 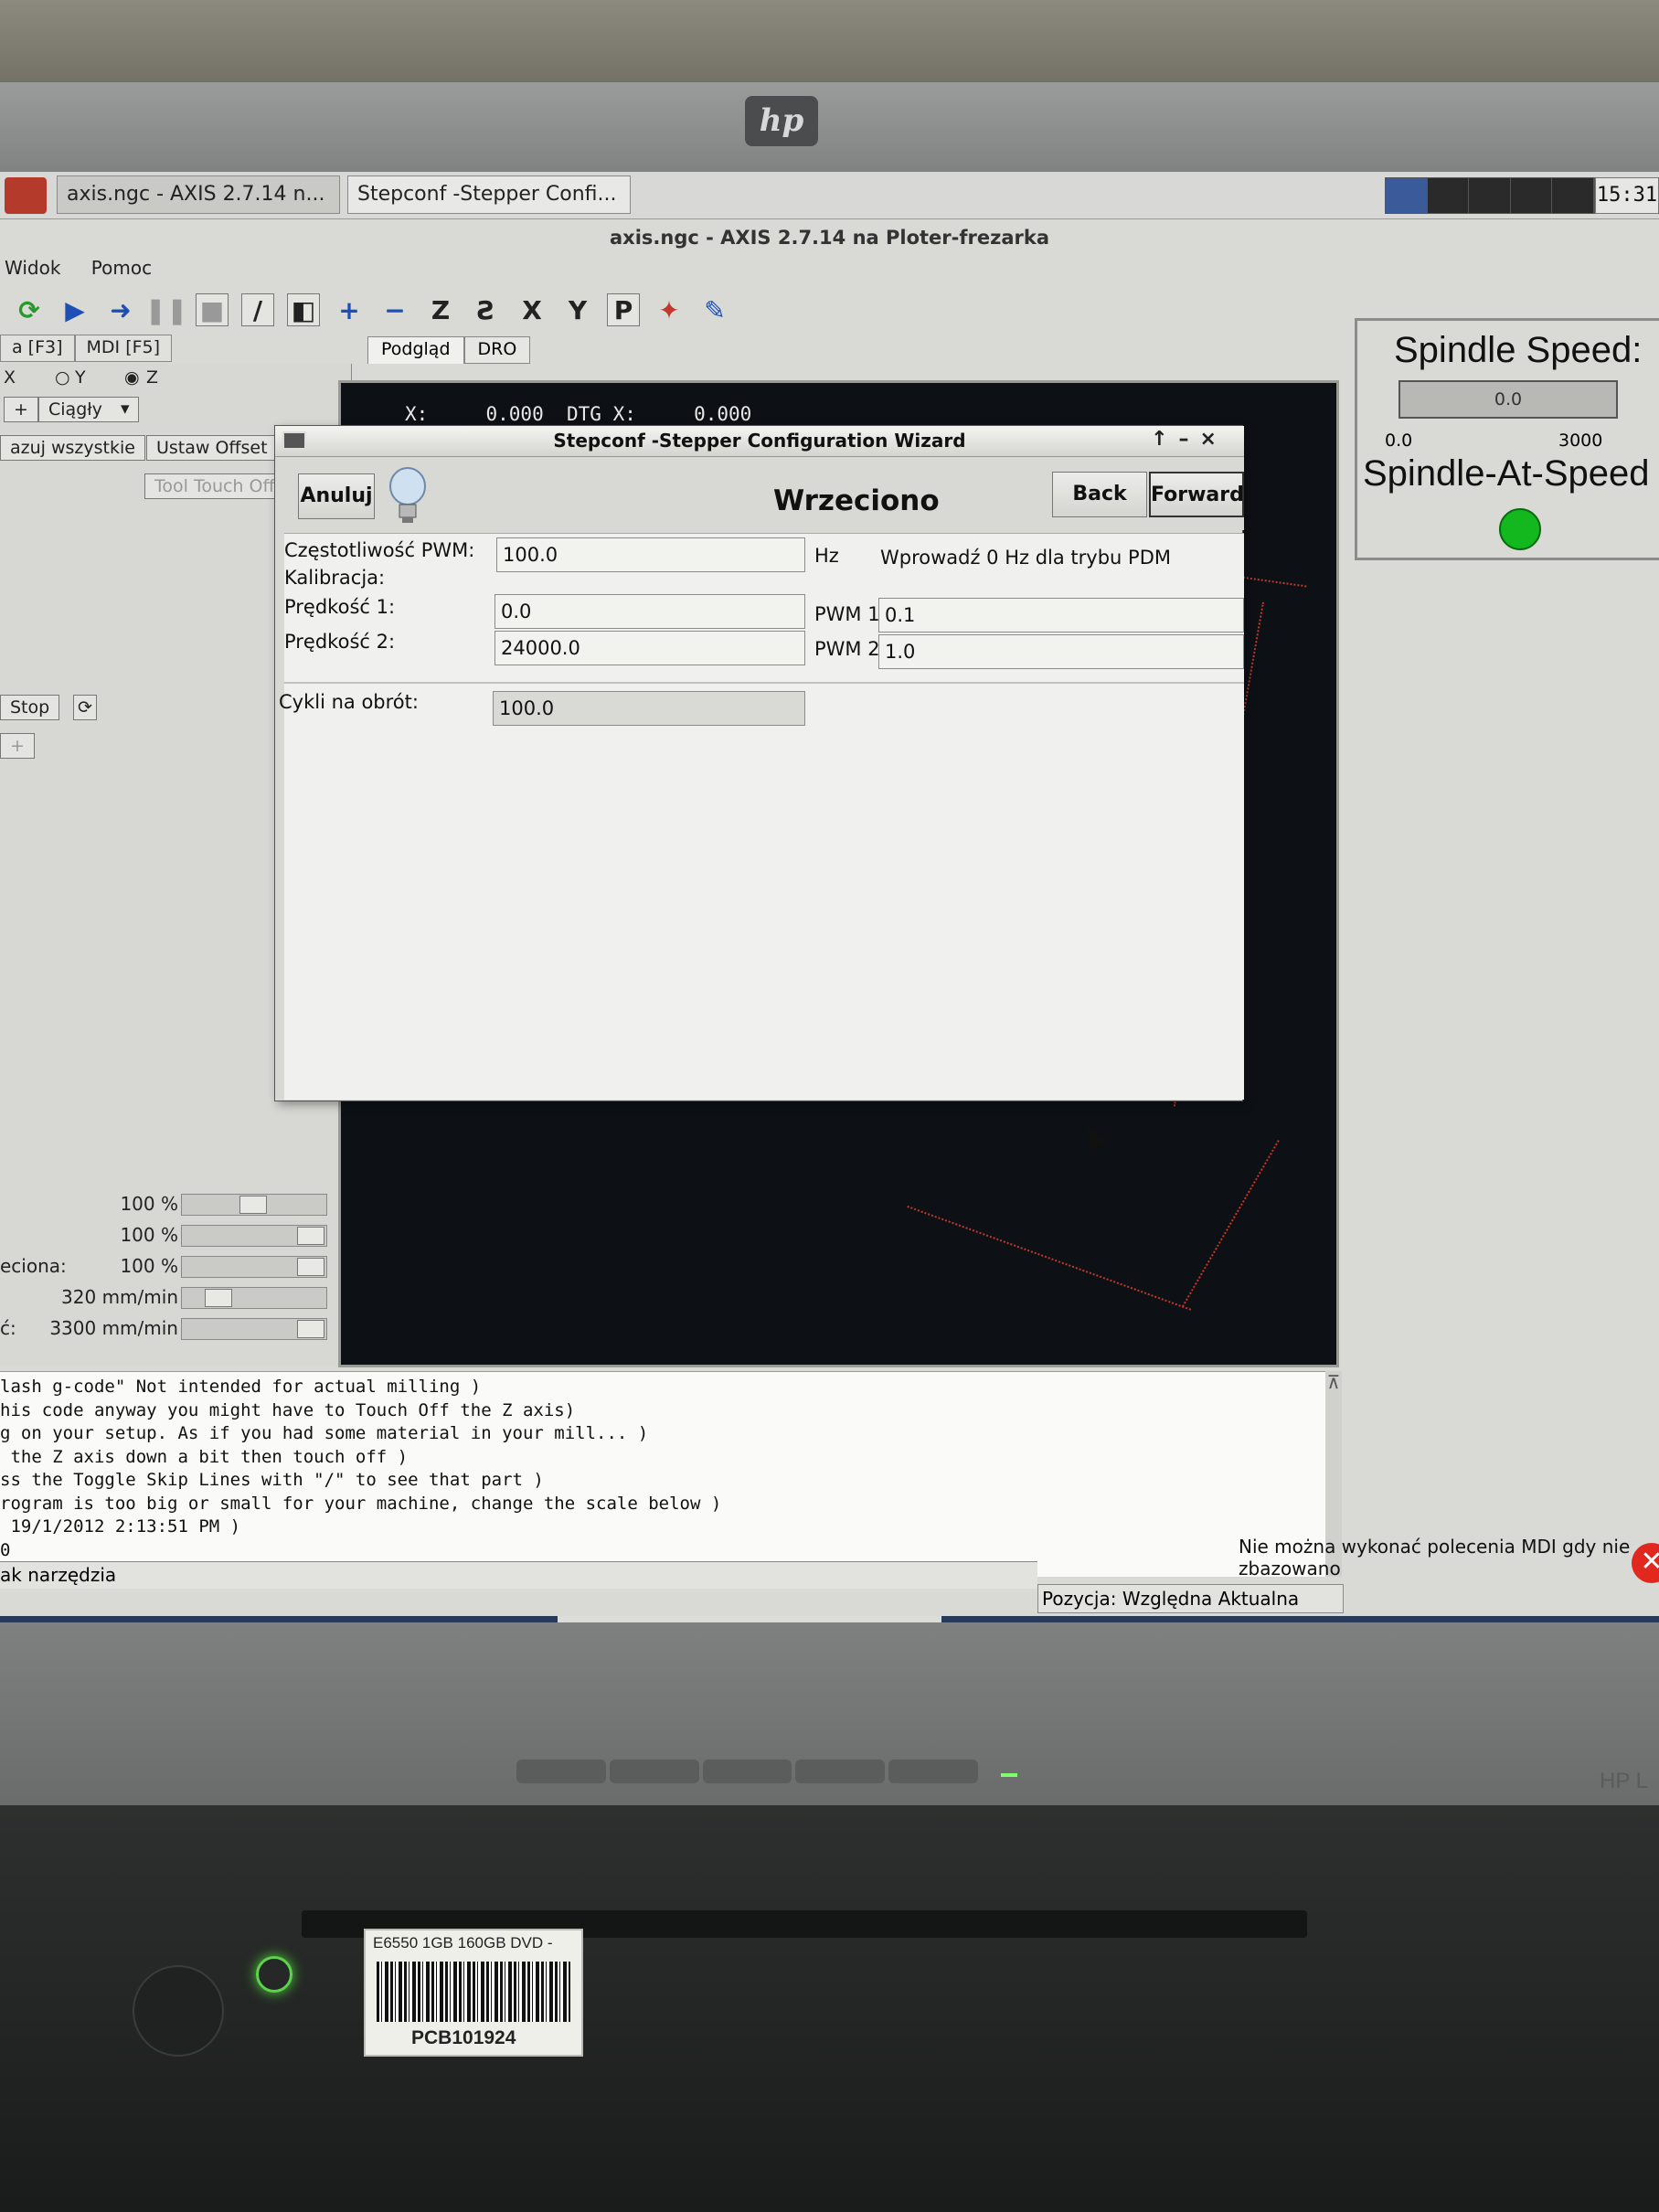 What do you see at coordinates (72, 448) in the screenshot?
I see `zero-all-button: azuj wszystkie` at bounding box center [72, 448].